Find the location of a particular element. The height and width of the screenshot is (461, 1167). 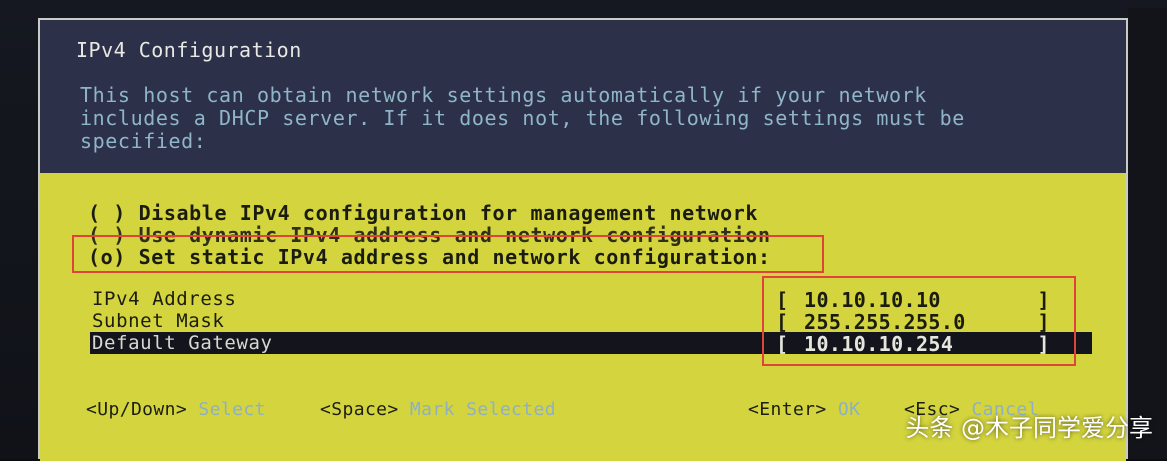

space-action: Mark Selected is located at coordinates (483, 409).